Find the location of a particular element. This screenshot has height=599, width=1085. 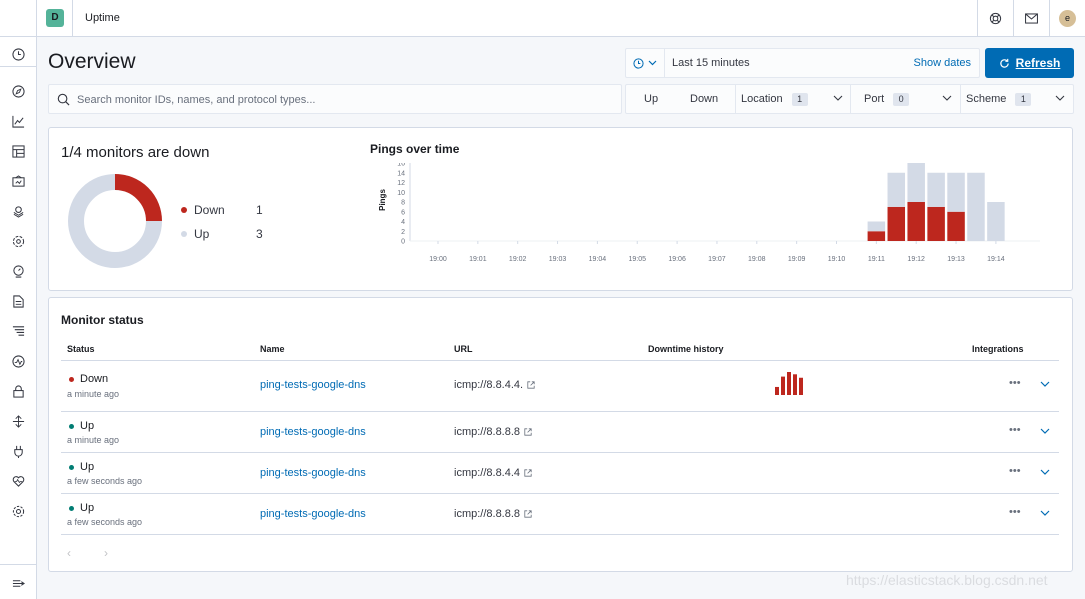

y-axis-label: Pings is located at coordinates (382, 200).